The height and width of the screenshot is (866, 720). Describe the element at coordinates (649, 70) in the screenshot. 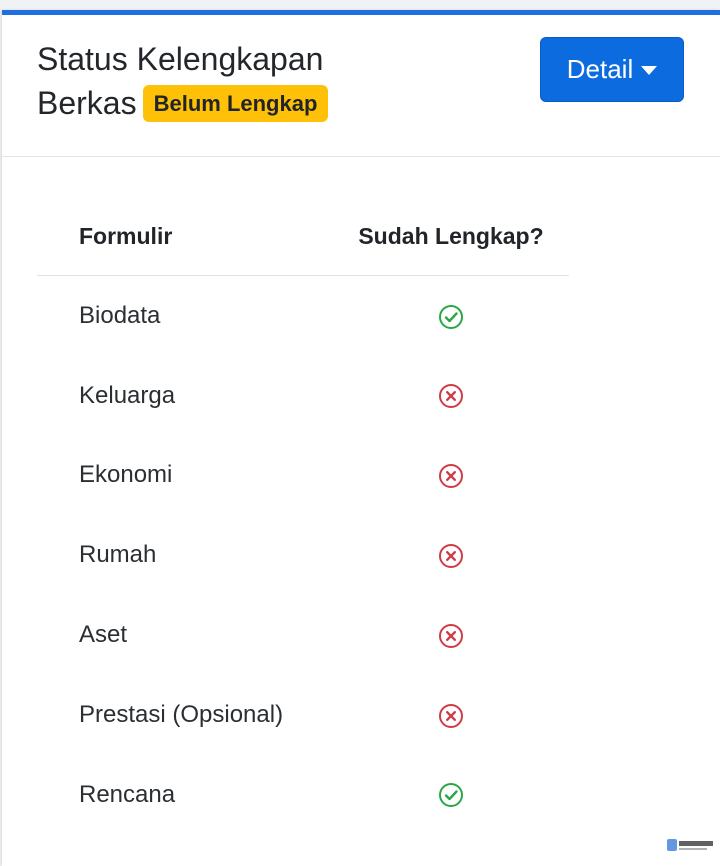

I see `caret-down-icon` at that location.